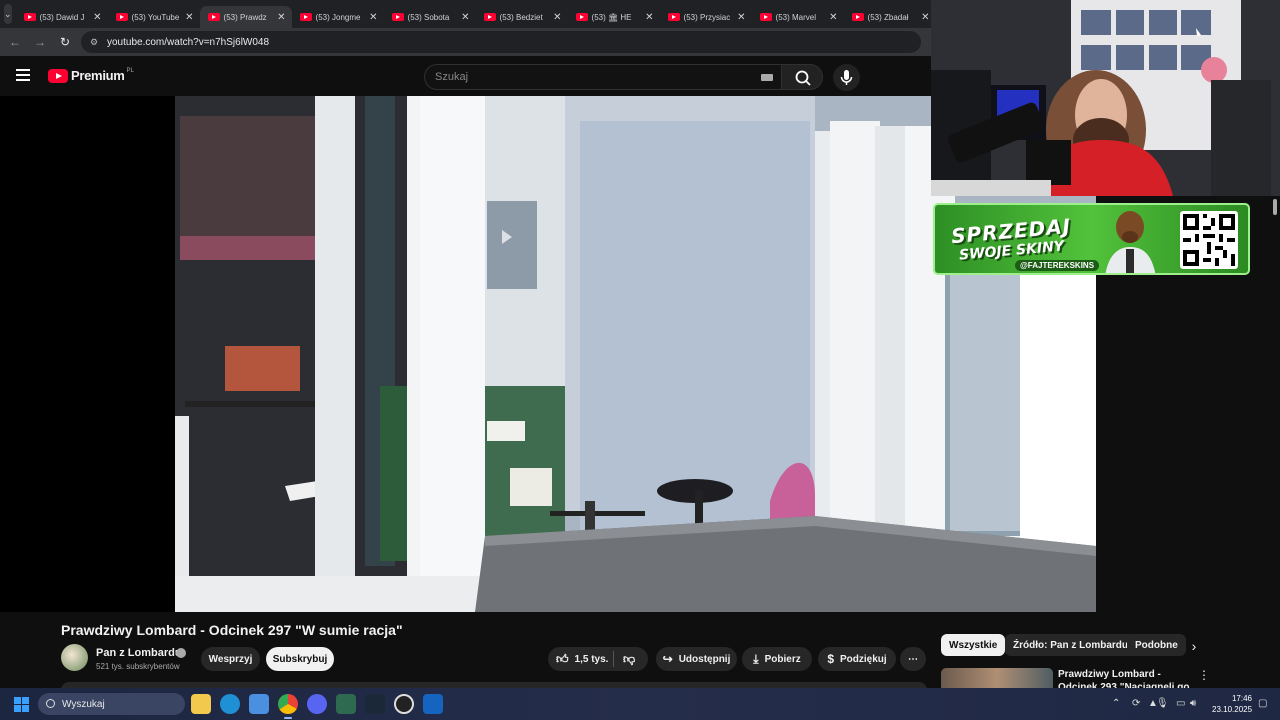 The width and height of the screenshot is (1280, 720). Describe the element at coordinates (346, 704) in the screenshot. I see `app-icon` at that location.